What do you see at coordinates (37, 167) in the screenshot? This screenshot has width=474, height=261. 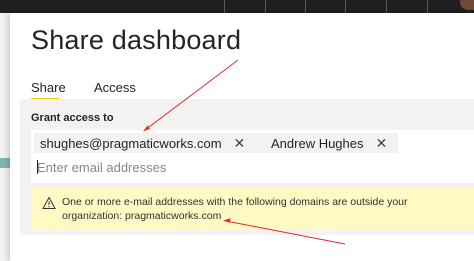 I see `text-caret` at bounding box center [37, 167].